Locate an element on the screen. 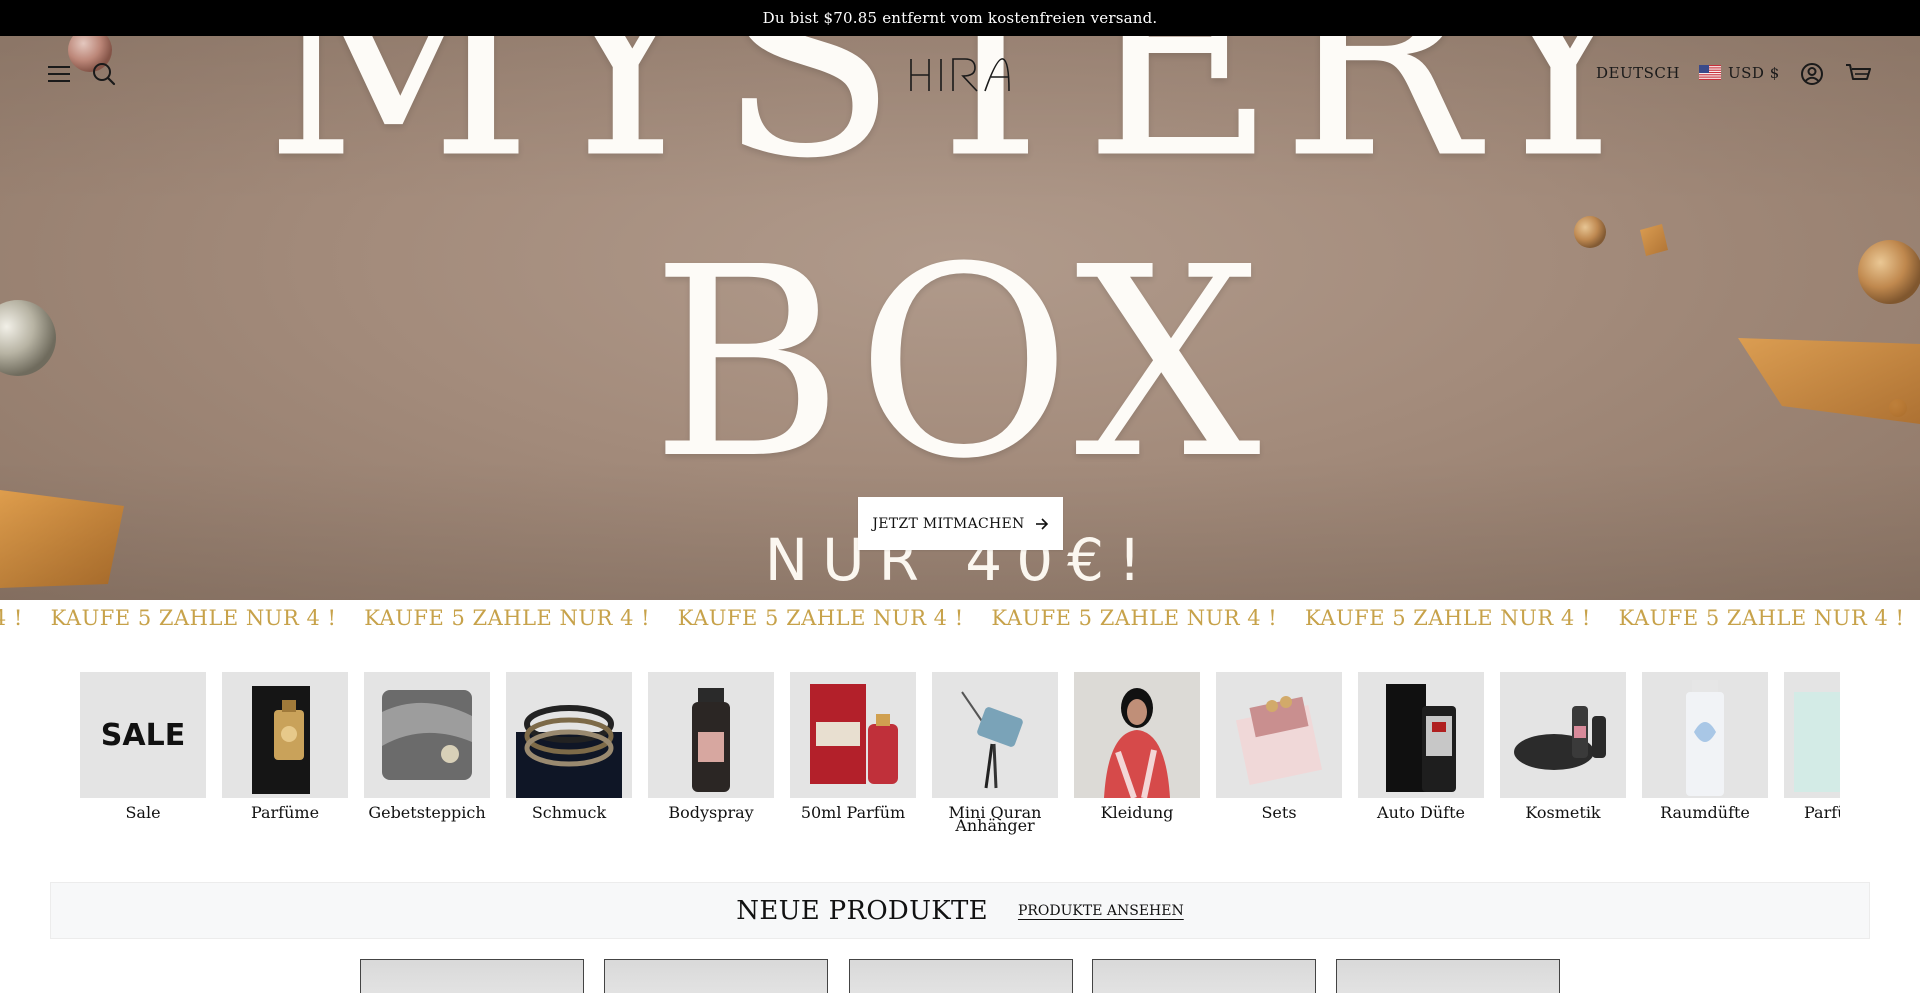 This screenshot has height=993, width=1920. account-button is located at coordinates (1812, 74).